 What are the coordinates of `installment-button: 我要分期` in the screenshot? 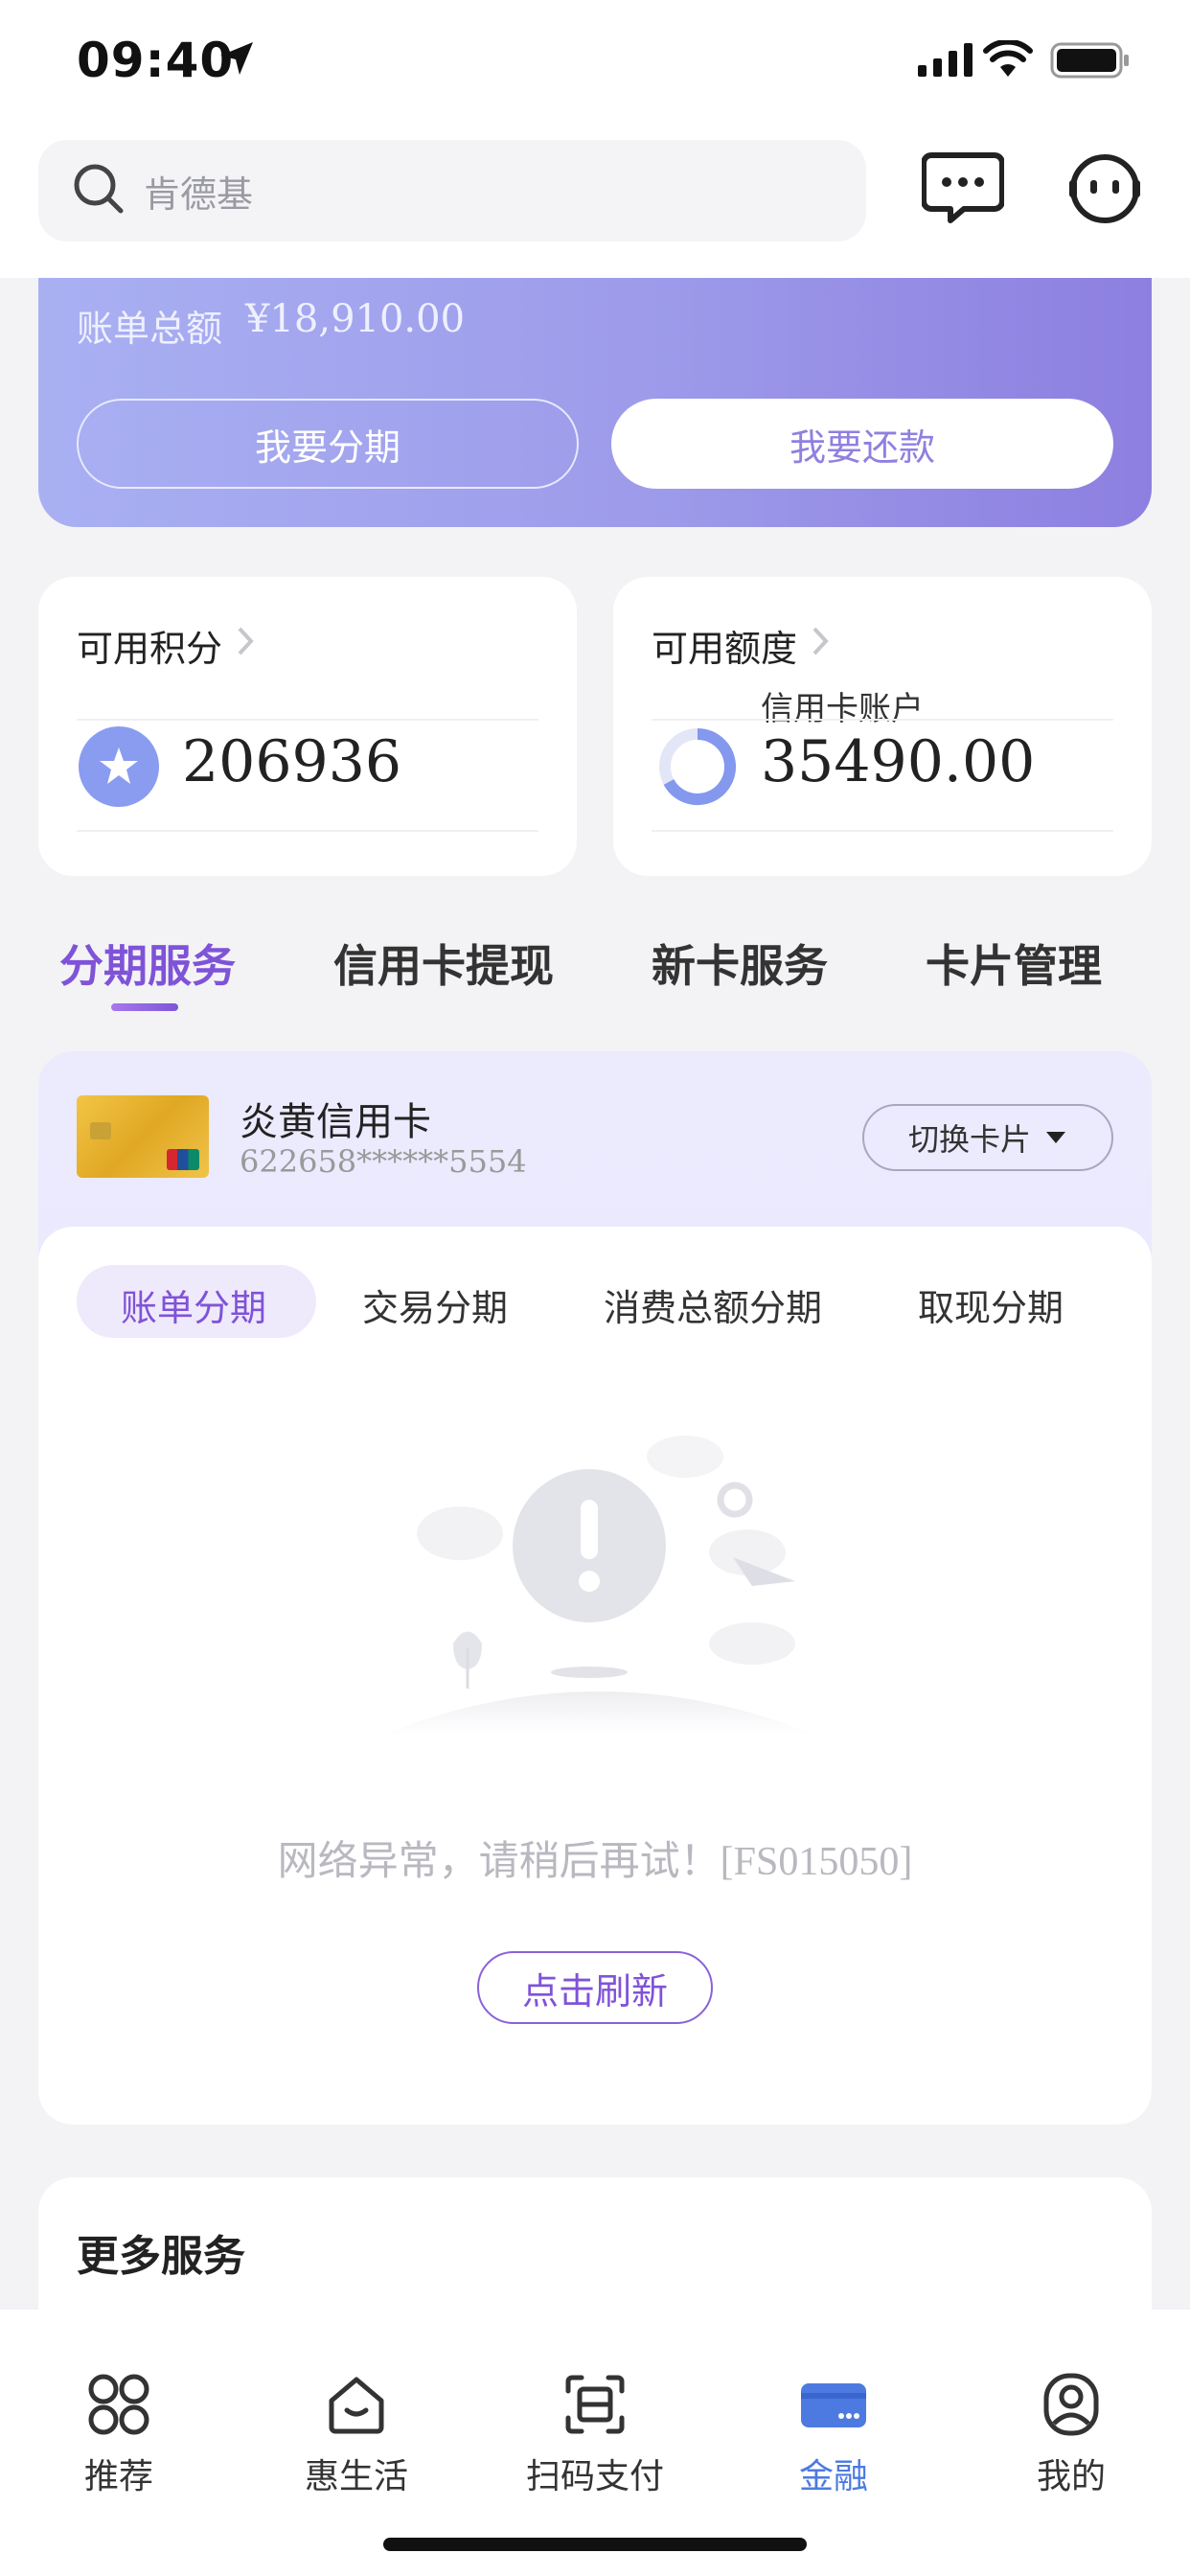 It's located at (328, 444).